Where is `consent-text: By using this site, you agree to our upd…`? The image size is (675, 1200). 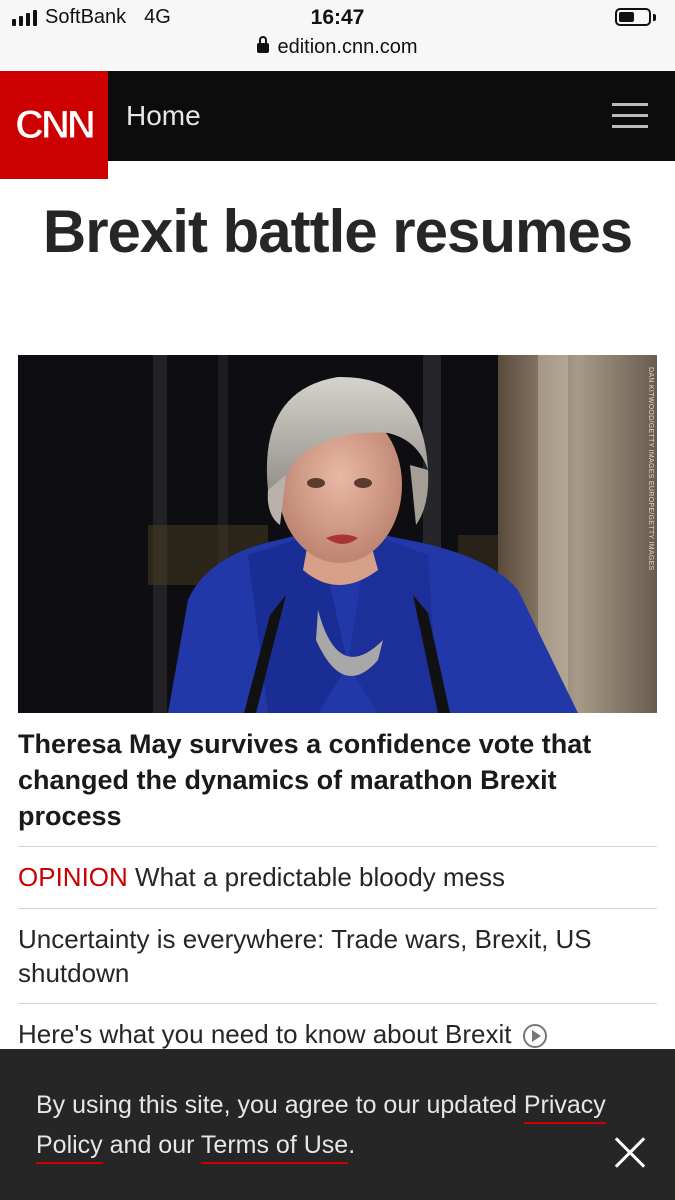
consent-text: By using this site, you agree to our upd… is located at coordinates (336, 1125).